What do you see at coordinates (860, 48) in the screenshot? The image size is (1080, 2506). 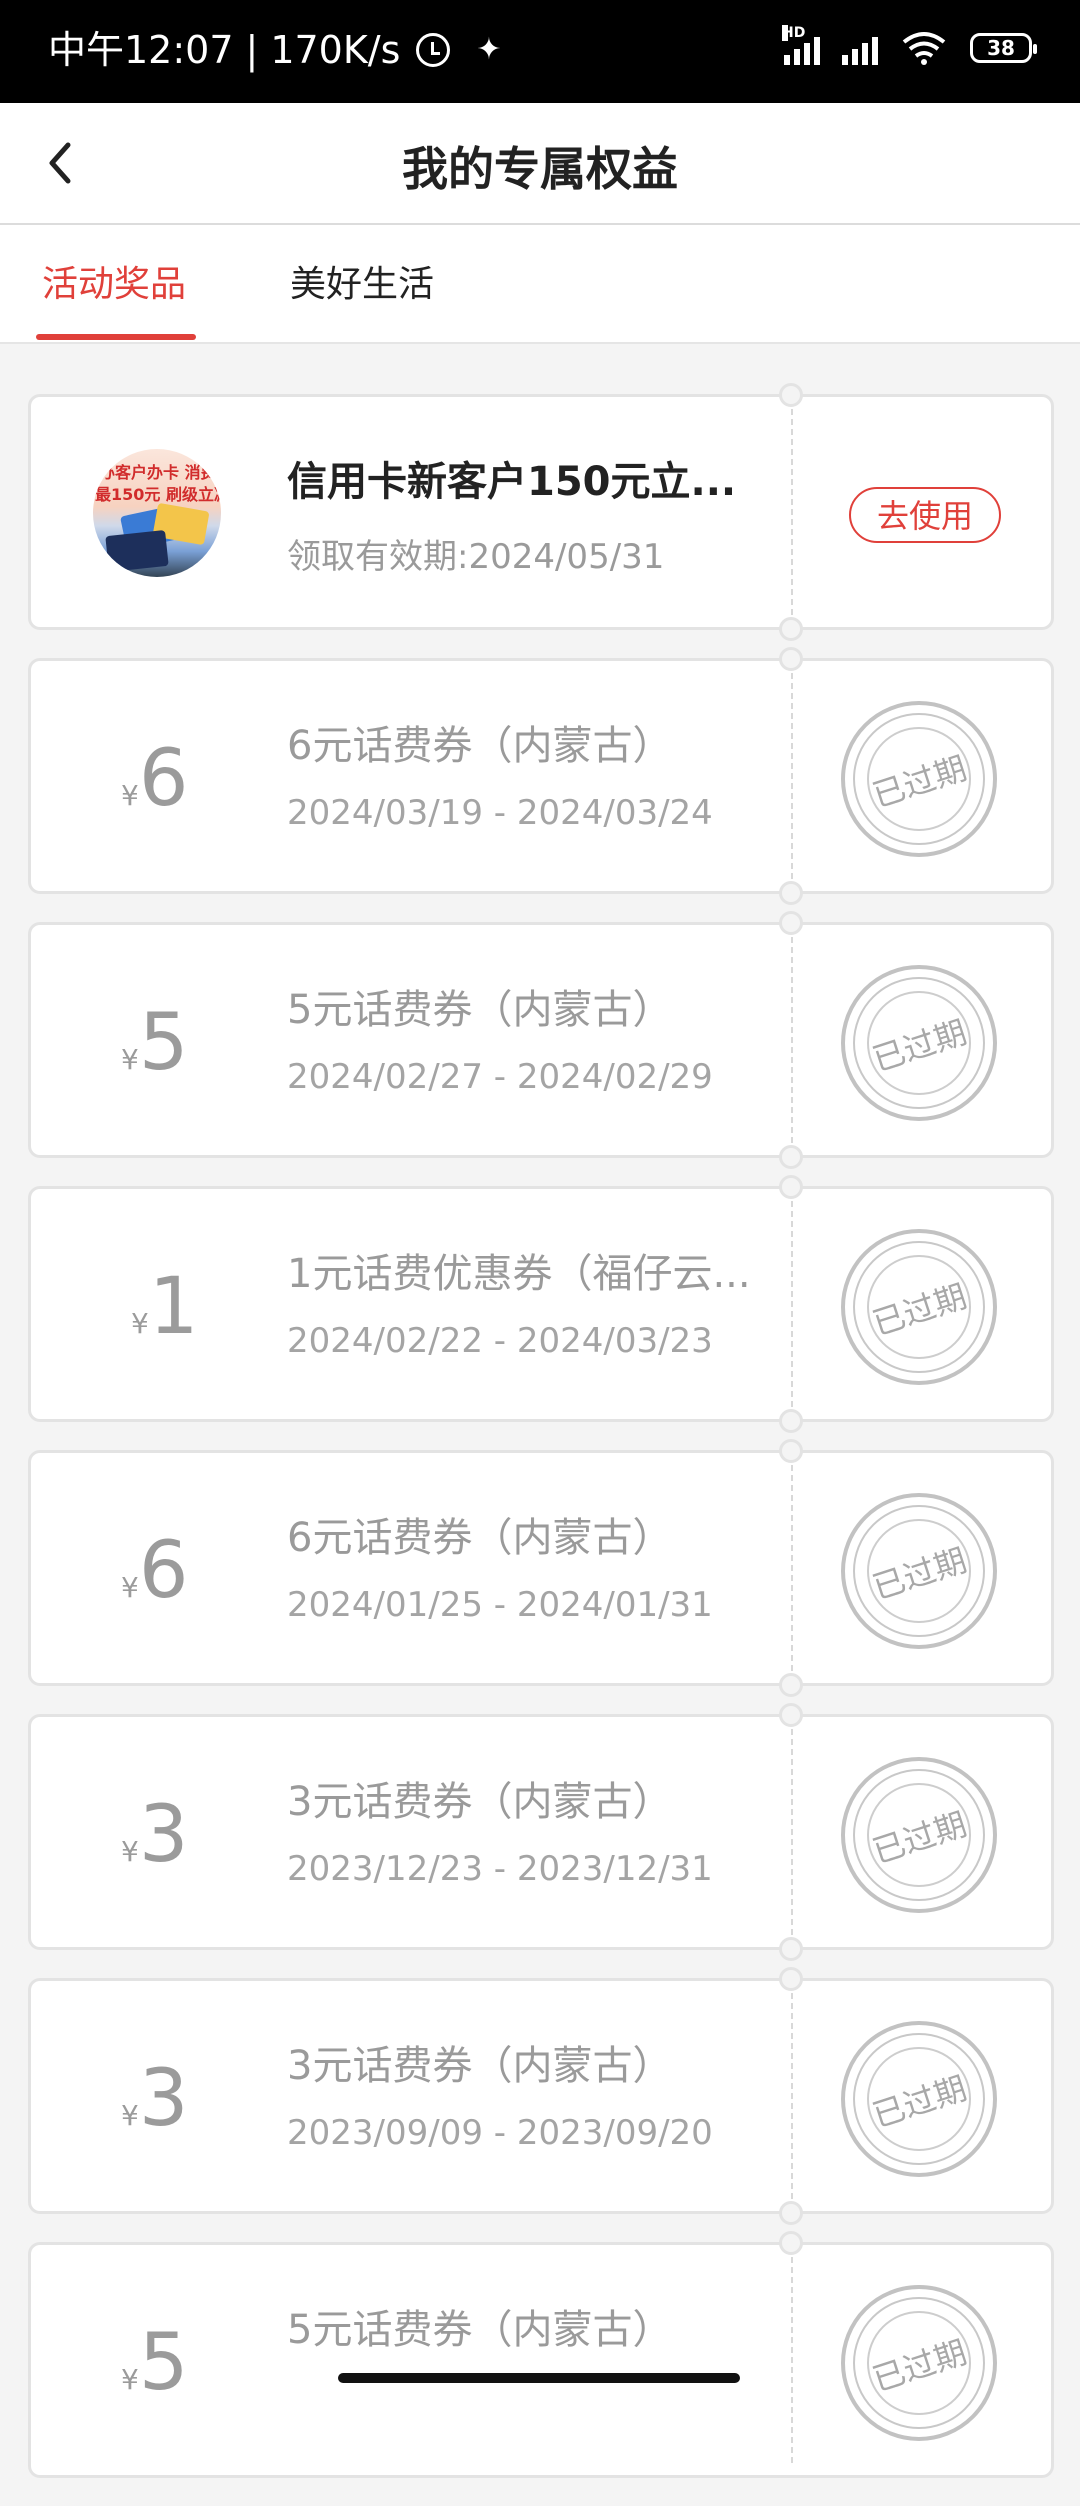 I see `signal-icon` at bounding box center [860, 48].